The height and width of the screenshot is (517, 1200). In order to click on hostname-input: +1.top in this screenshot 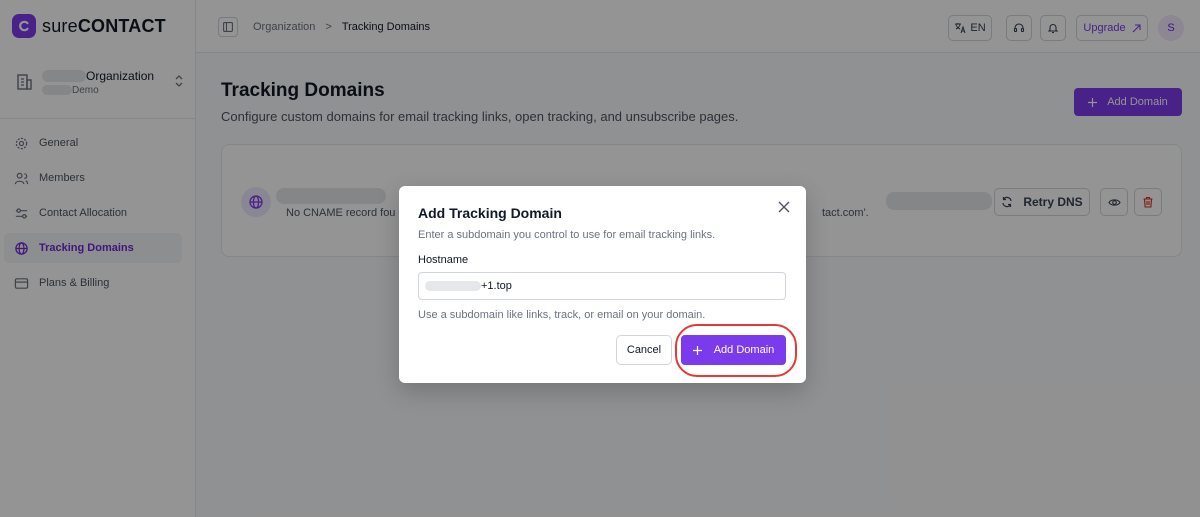, I will do `click(602, 286)`.